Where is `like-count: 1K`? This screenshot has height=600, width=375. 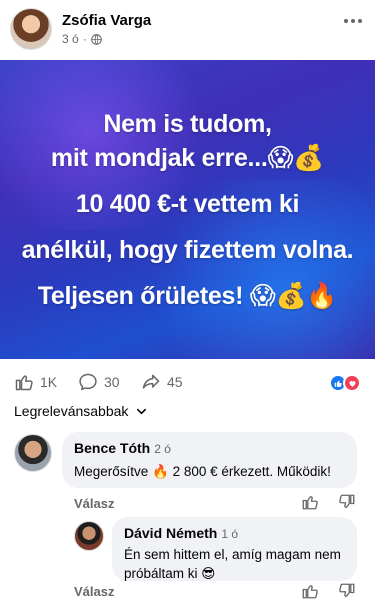 like-count: 1K is located at coordinates (49, 382).